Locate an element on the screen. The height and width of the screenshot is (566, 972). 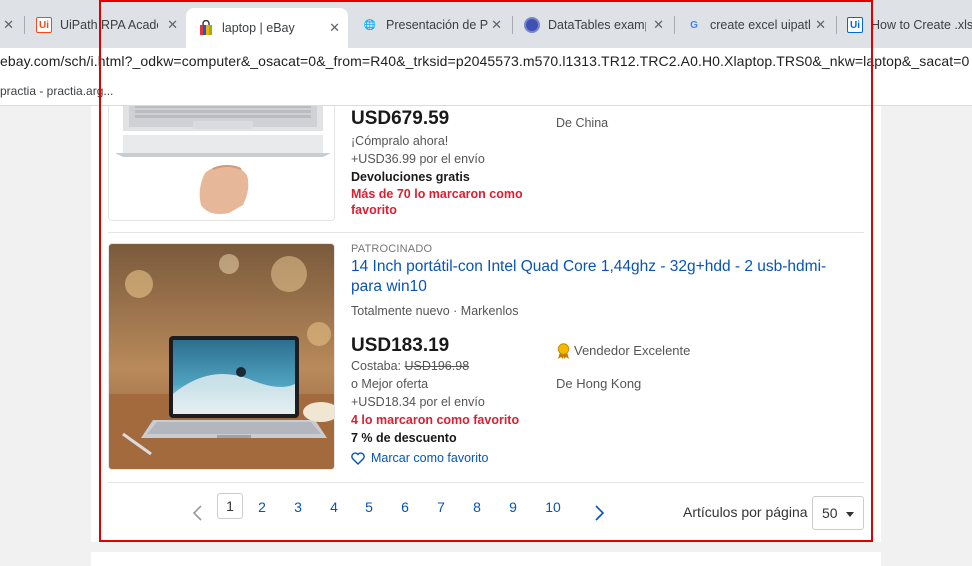
page-3: 3 is located at coordinates (298, 507).